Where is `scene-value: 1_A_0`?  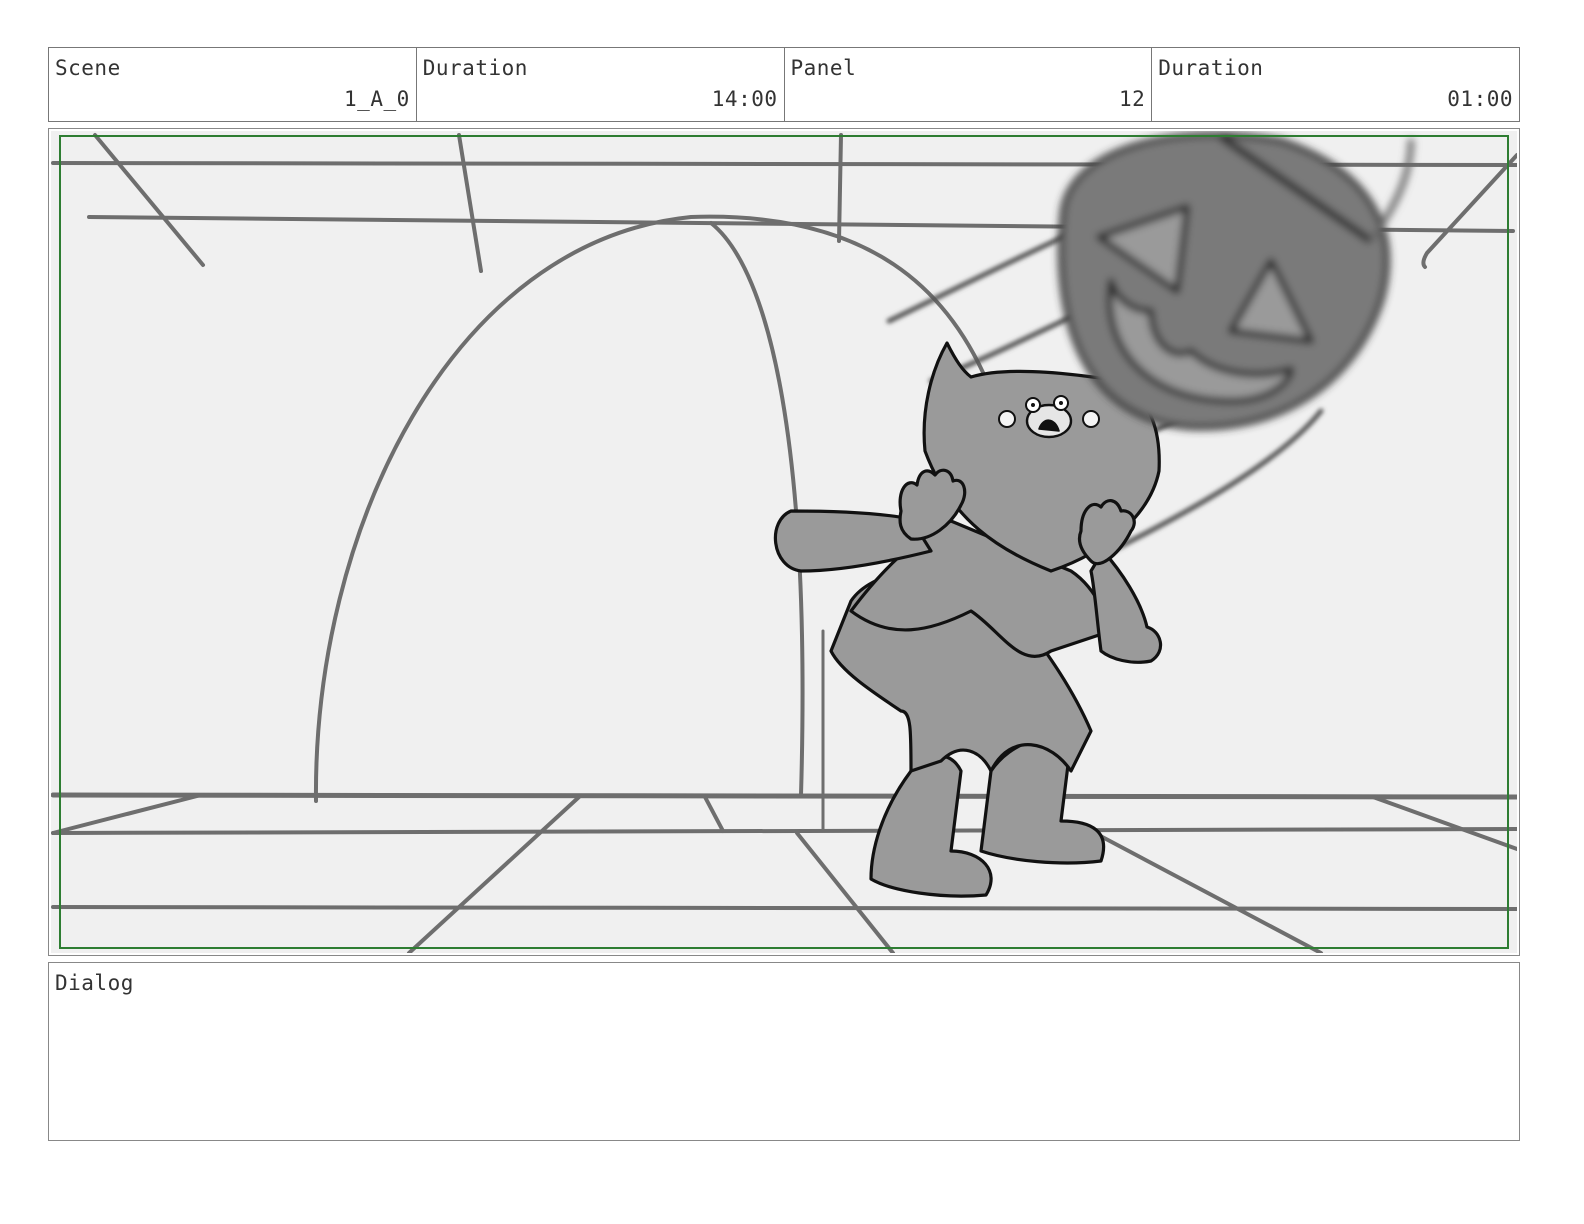 scene-value: 1_A_0 is located at coordinates (377, 99).